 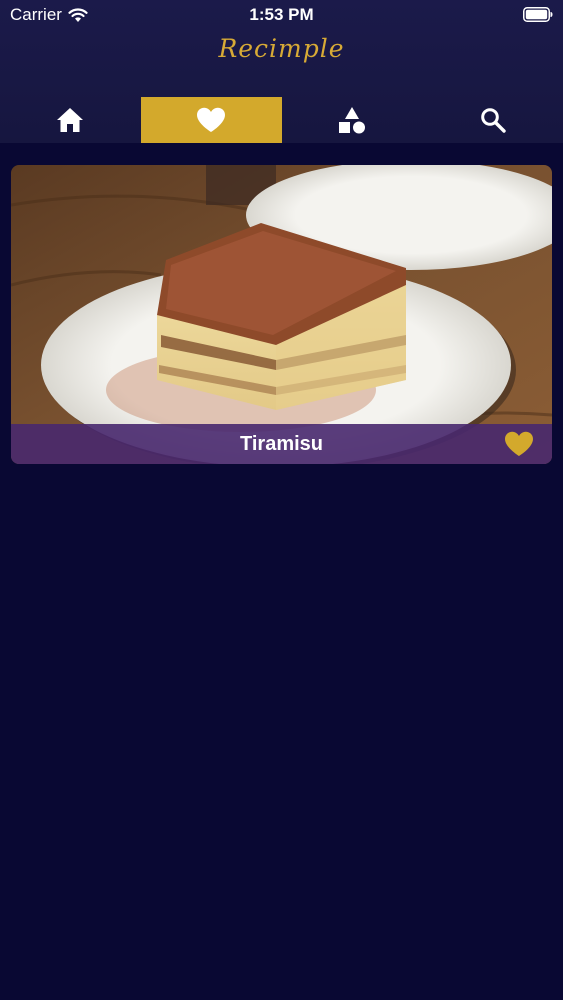 I want to click on recipe-caption-bar: Tiramisu, so click(x=281, y=444).